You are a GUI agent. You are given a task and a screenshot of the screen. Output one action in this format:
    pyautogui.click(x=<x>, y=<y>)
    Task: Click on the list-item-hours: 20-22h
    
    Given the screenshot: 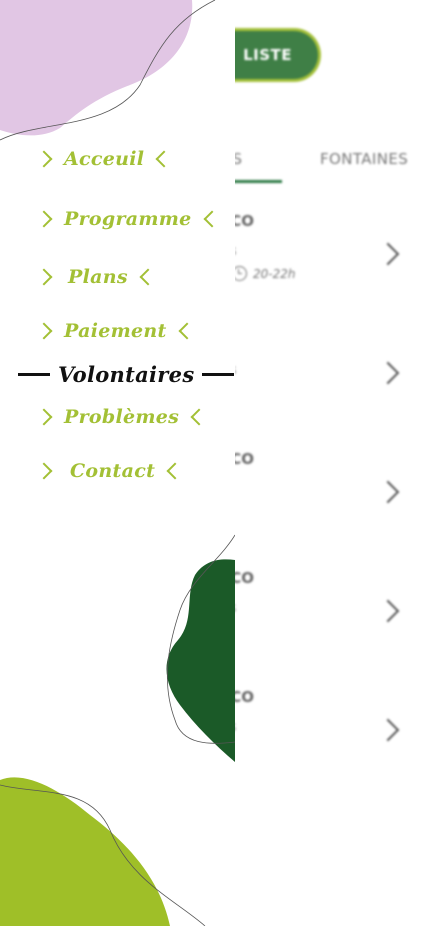 What is the action you would take?
    pyautogui.click(x=263, y=273)
    